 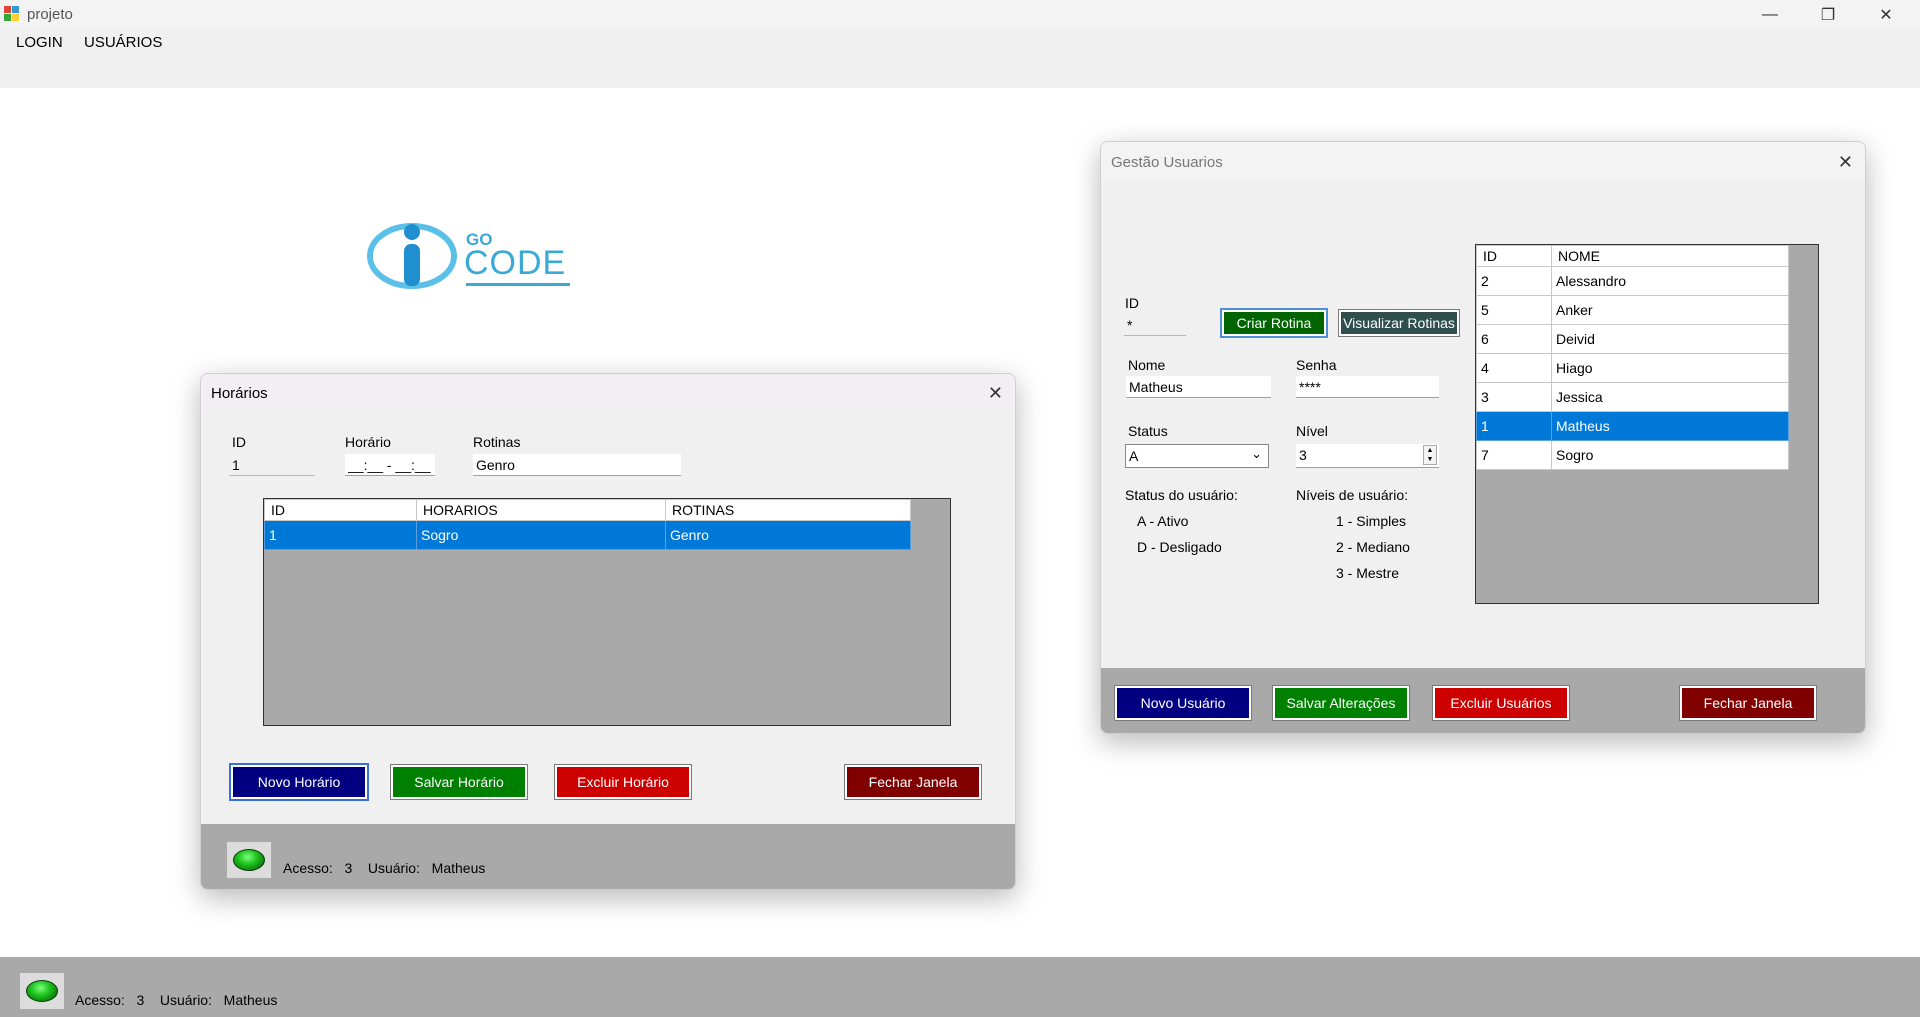 I want to click on status-help-ativo: A - Ativo, so click(x=1163, y=521).